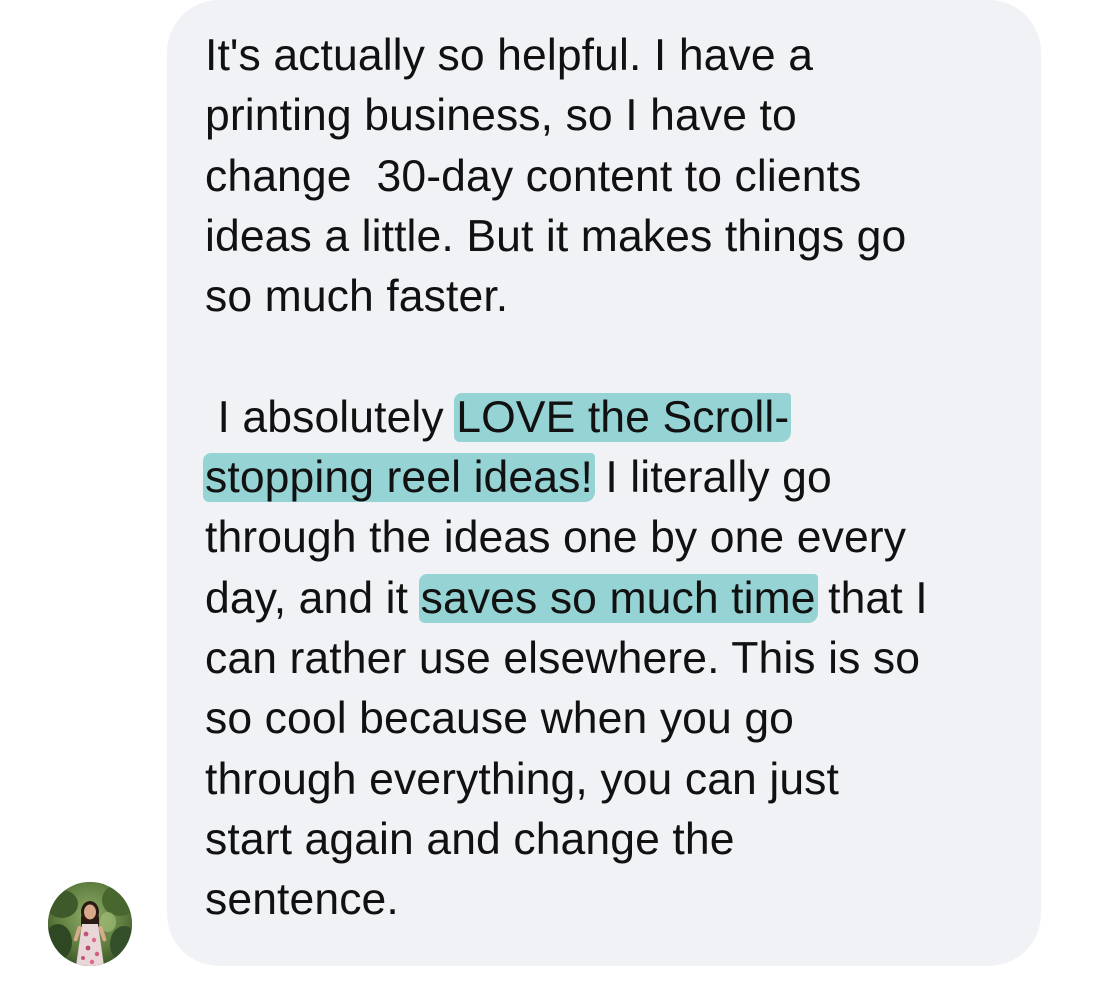  What do you see at coordinates (618, 598) in the screenshot?
I see `highlighted-phrase: saves so much time` at bounding box center [618, 598].